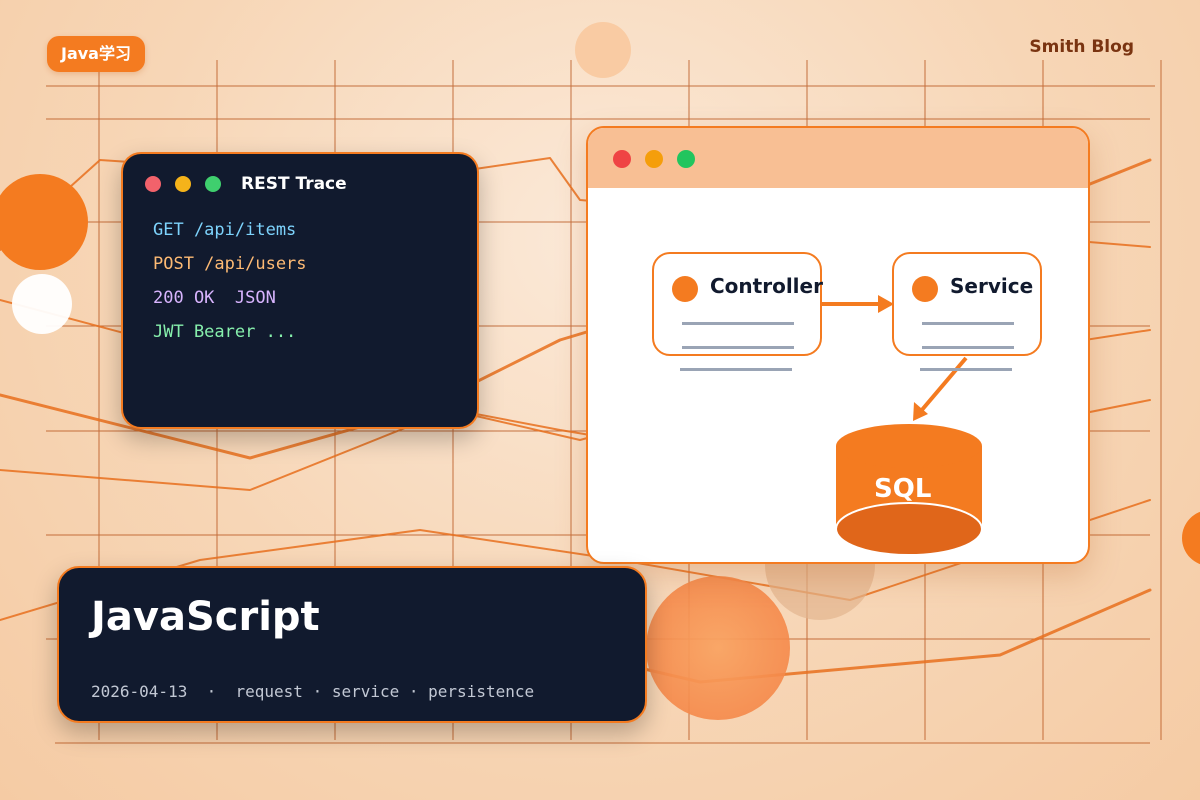  I want to click on close-dot-icon, so click(153, 184).